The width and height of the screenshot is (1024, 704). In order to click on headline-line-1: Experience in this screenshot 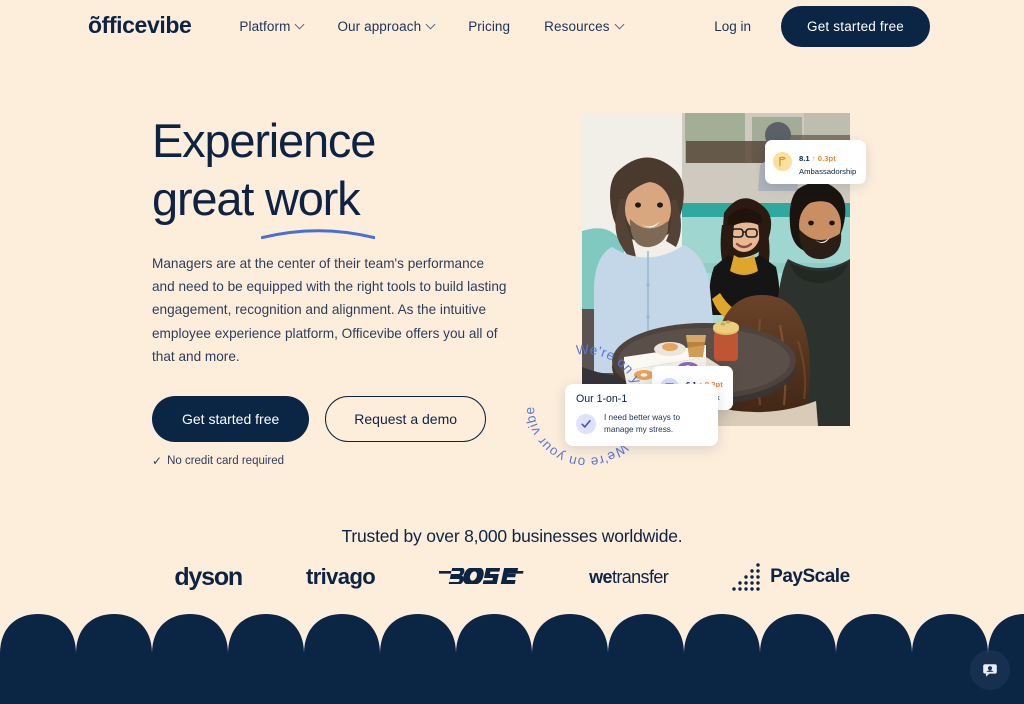, I will do `click(264, 140)`.